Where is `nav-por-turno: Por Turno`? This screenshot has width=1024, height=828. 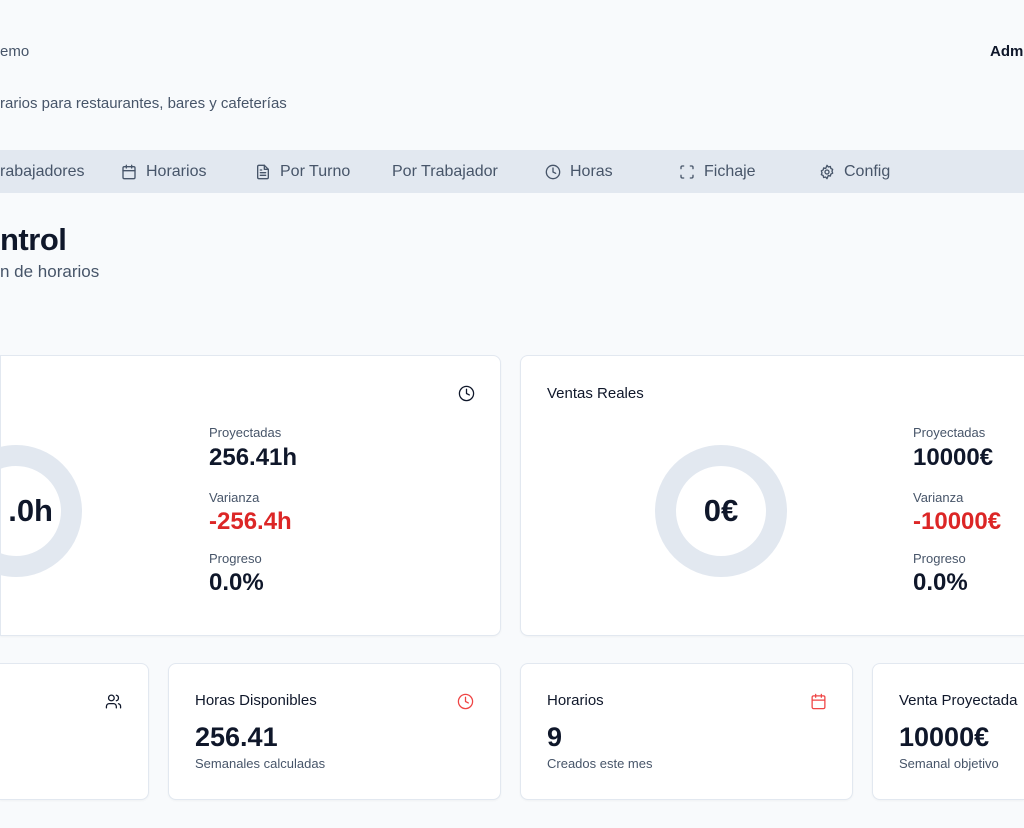 nav-por-turno: Por Turno is located at coordinates (302, 171).